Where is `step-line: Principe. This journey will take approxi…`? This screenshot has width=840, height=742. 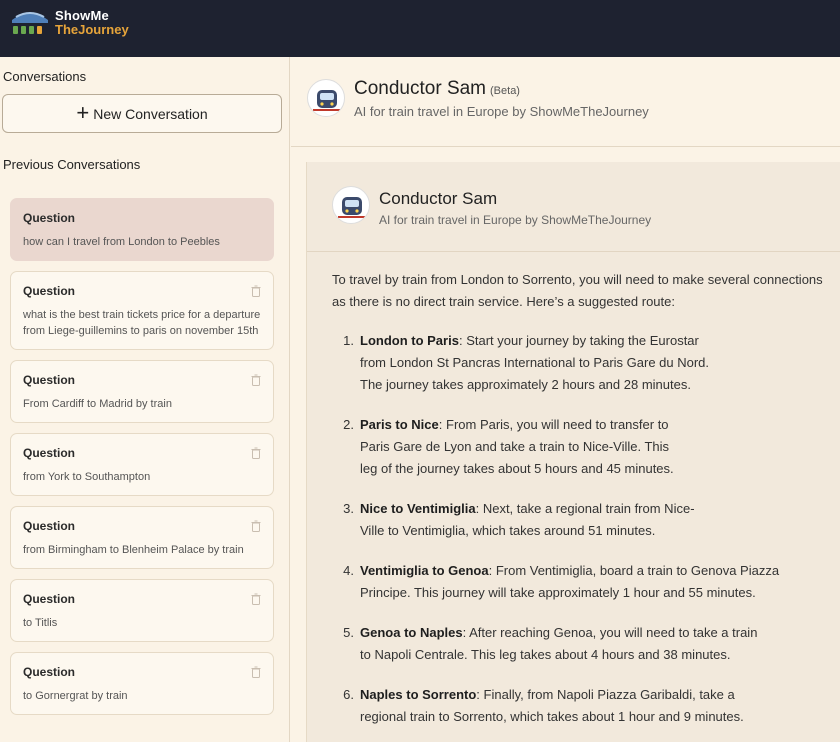
step-line: Principe. This journey will take approxi… is located at coordinates (597, 593).